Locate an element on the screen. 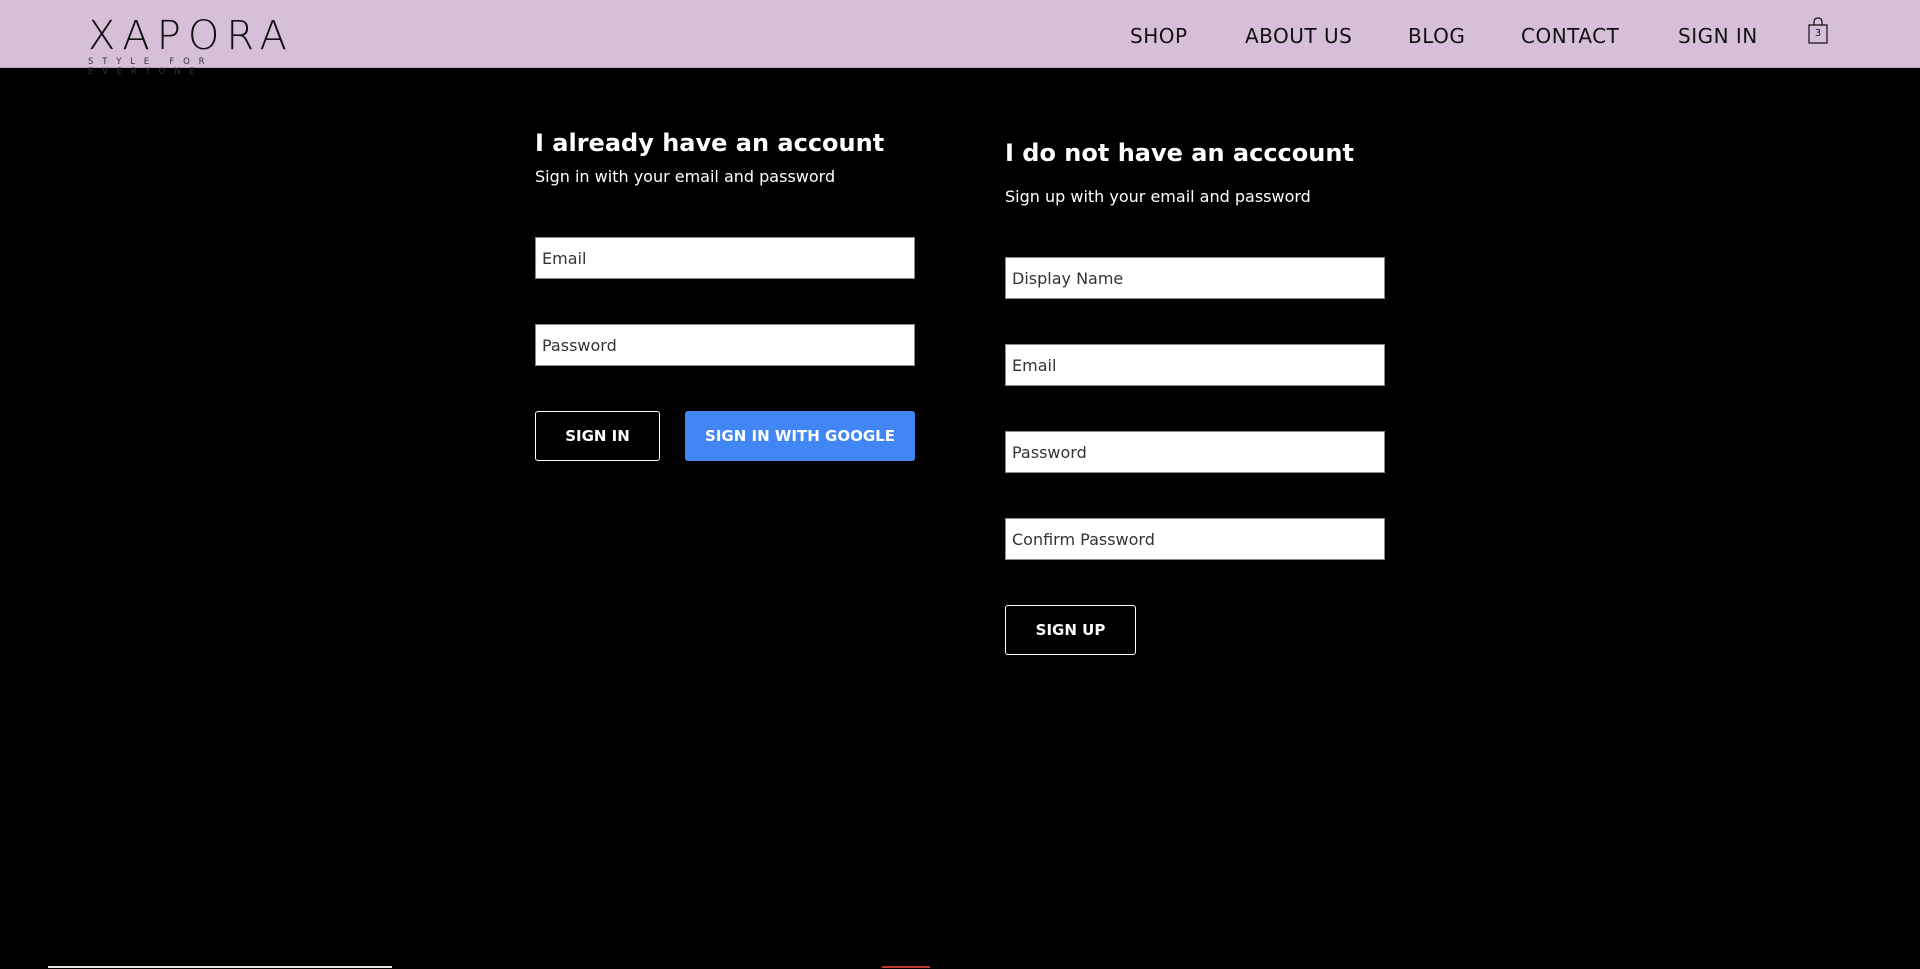  cart-button: 3 is located at coordinates (1818, 31).